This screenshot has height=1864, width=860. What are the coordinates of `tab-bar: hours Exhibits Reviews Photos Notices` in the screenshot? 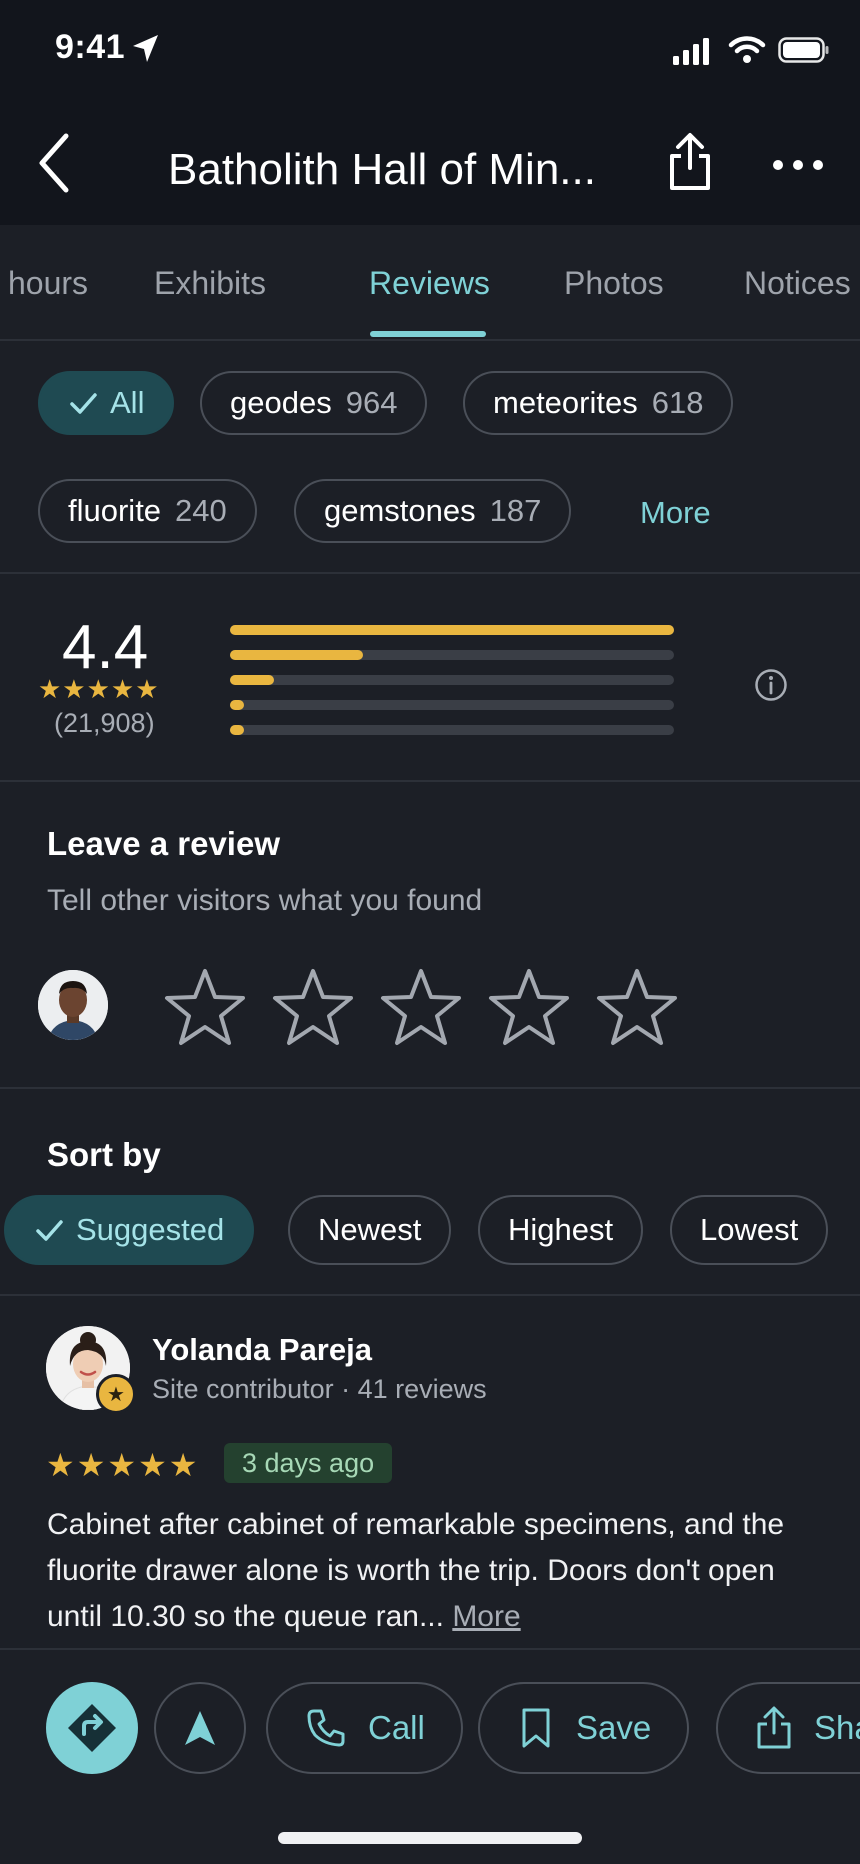 It's located at (430, 283).